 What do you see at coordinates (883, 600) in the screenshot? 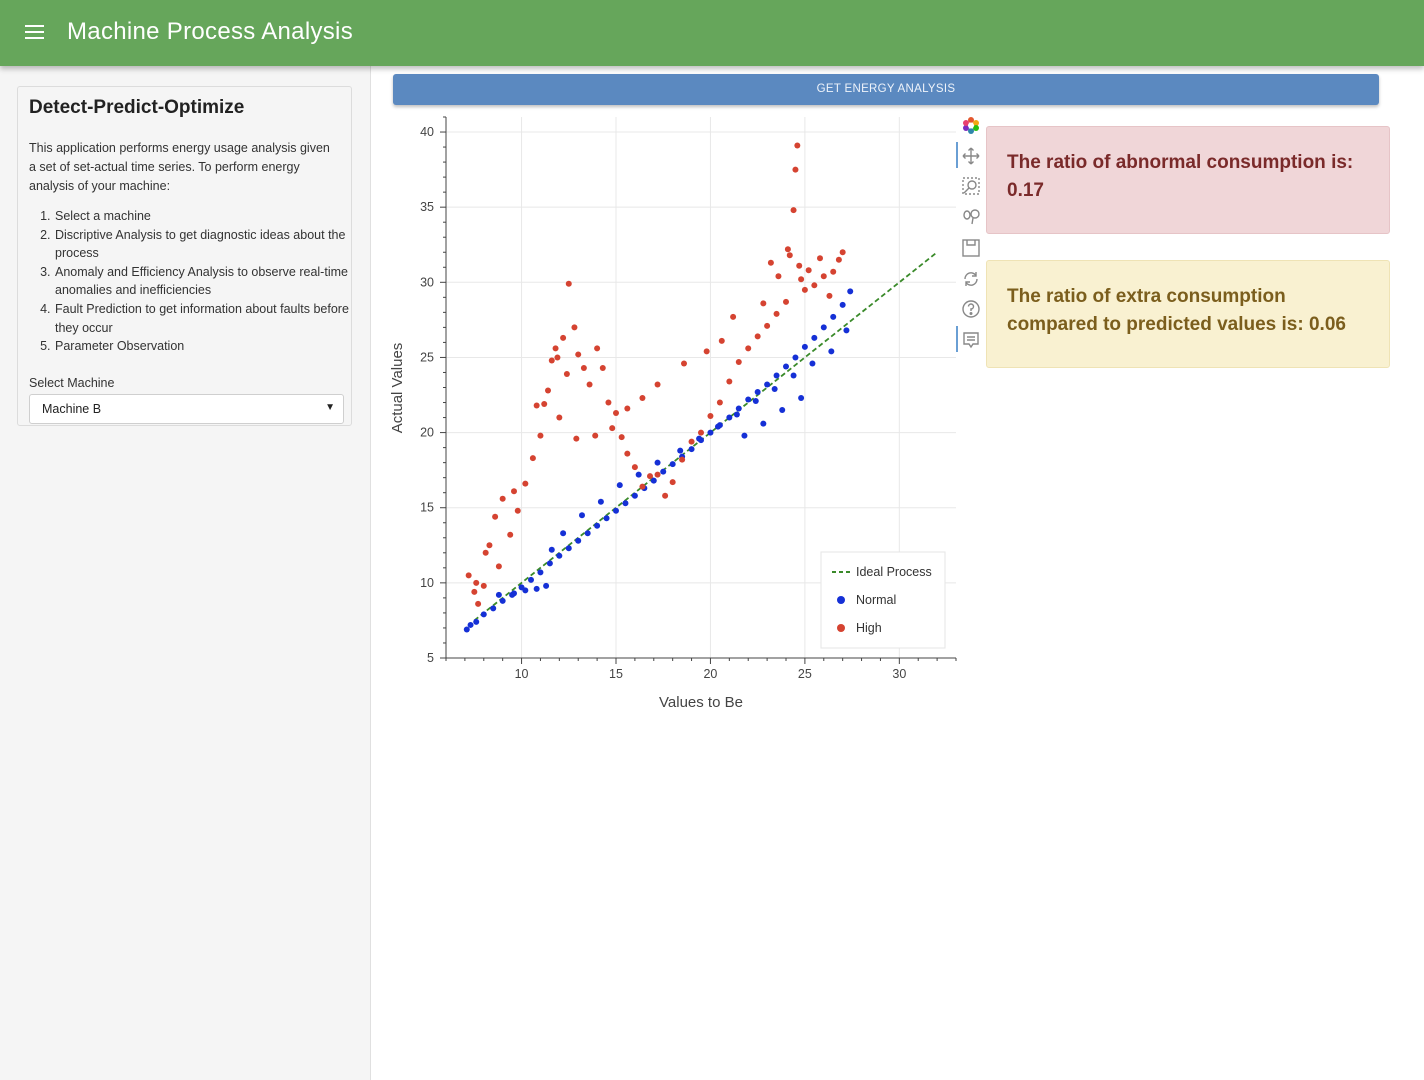
I see `chart-legend: Ideal Process Normal High` at bounding box center [883, 600].